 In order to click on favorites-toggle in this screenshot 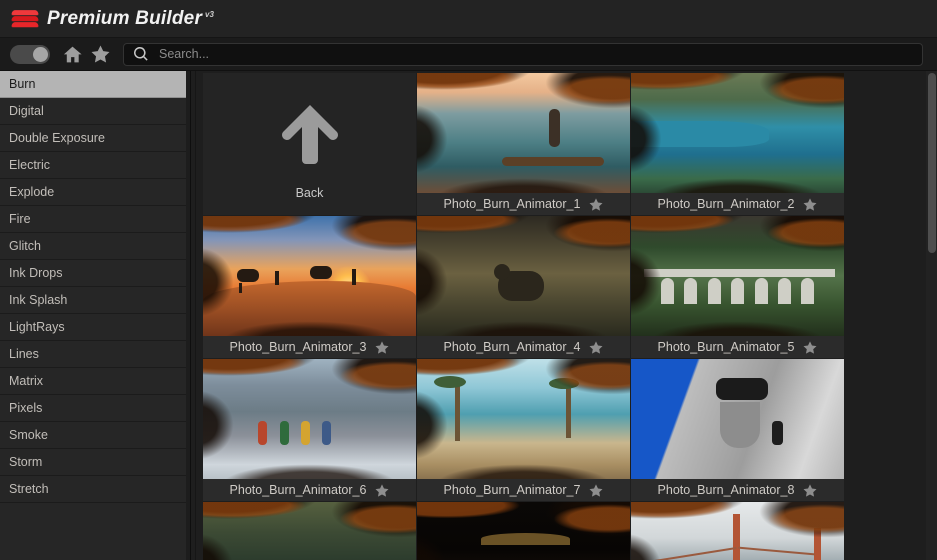, I will do `click(30, 54)`.